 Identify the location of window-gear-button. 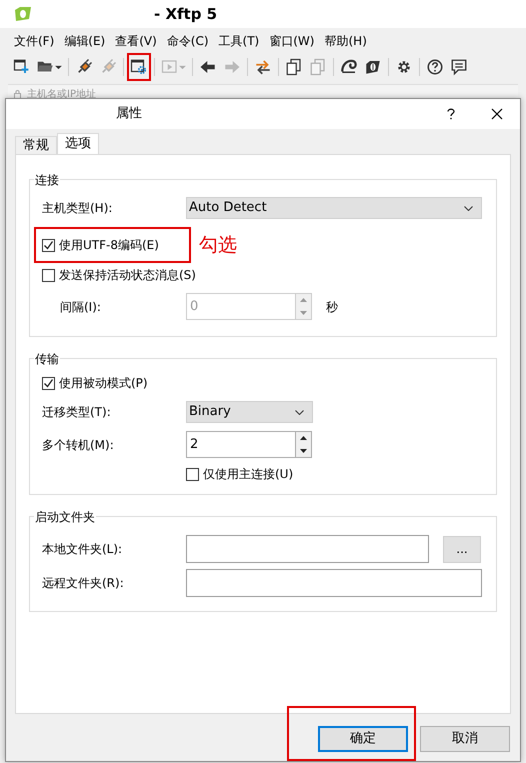
(139, 67).